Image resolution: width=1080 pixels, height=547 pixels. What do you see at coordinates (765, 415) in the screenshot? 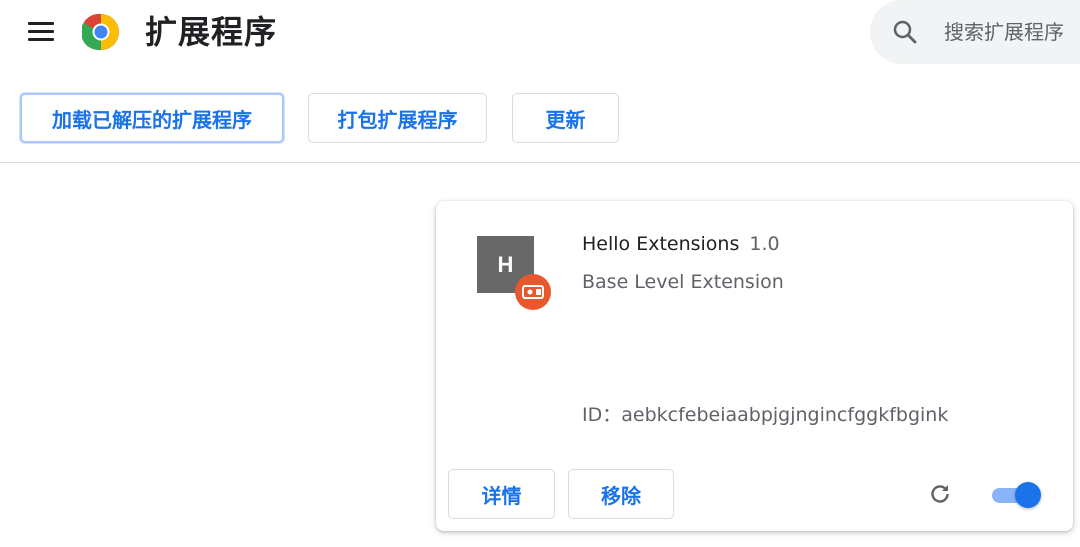
I see `extension-id: ID：aebkcfebeiaabpjgjngincfggkfbgink` at bounding box center [765, 415].